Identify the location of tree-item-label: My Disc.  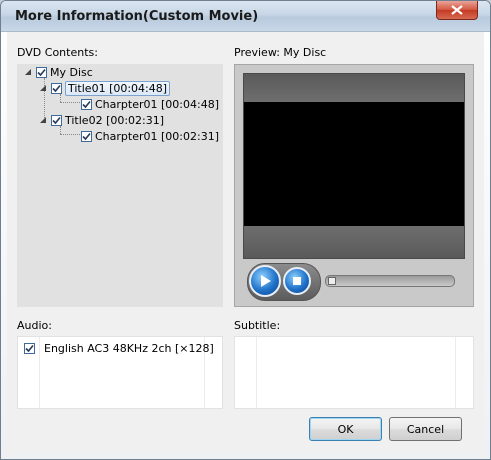
(71, 72).